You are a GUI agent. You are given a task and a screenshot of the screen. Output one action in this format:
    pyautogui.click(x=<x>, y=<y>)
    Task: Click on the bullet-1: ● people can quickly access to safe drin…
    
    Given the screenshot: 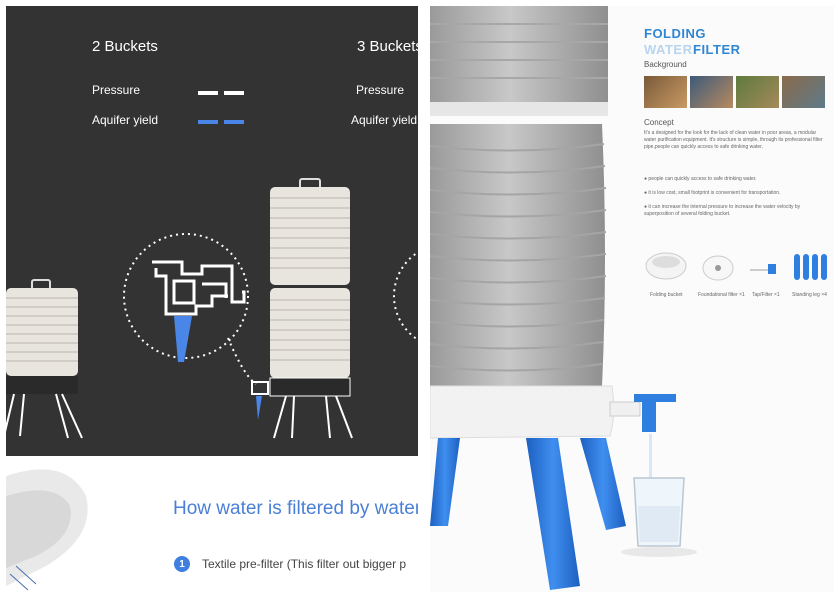 What is the action you would take?
    pyautogui.click(x=700, y=179)
    